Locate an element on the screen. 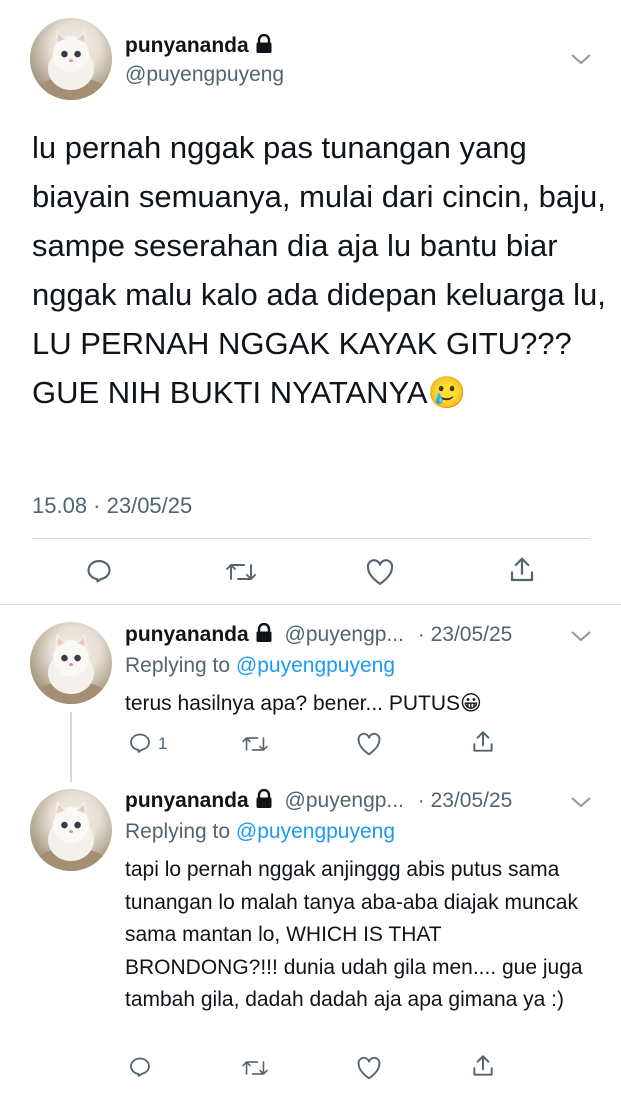 The width and height of the screenshot is (621, 1095). reply-text-content: terus hasilnya apa? bener... PUTUS is located at coordinates (293, 703).